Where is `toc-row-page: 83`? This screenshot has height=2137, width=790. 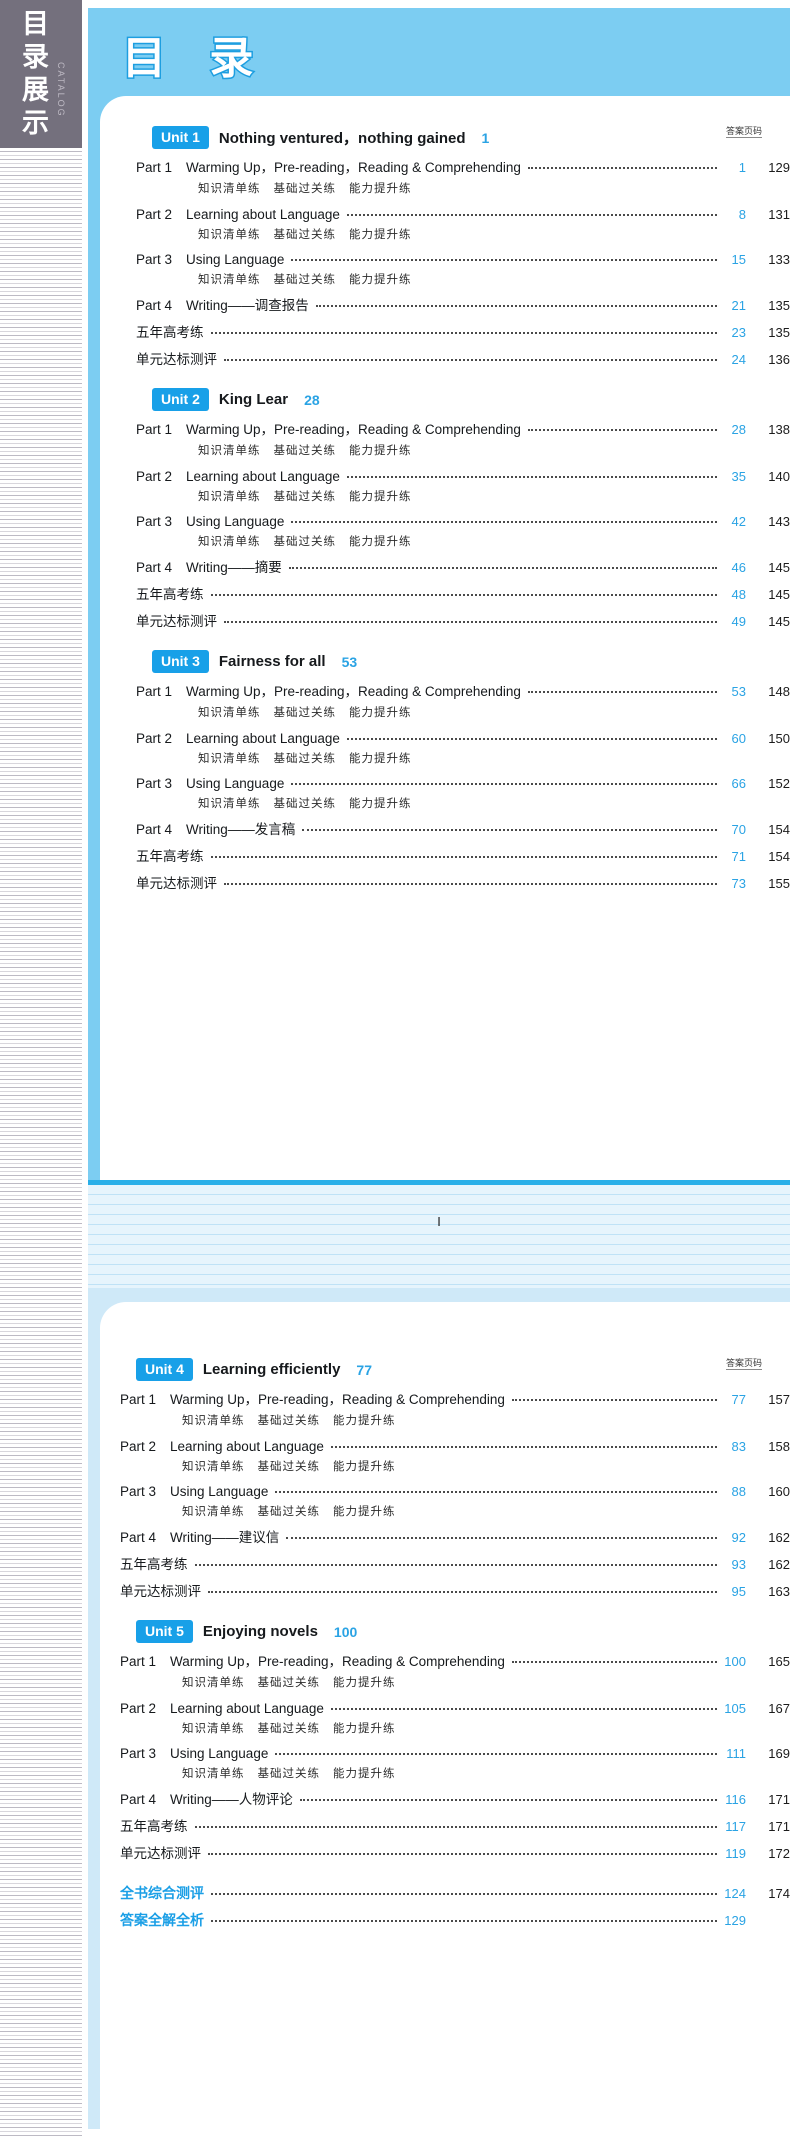 toc-row-page: 83 is located at coordinates (738, 1446).